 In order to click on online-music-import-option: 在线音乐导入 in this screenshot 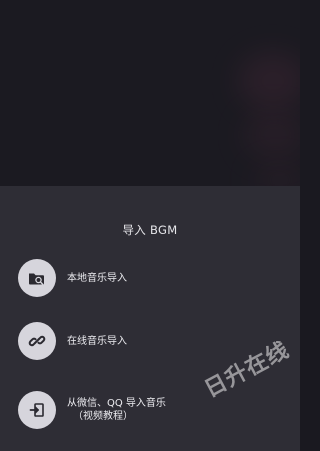, I will do `click(153, 341)`.